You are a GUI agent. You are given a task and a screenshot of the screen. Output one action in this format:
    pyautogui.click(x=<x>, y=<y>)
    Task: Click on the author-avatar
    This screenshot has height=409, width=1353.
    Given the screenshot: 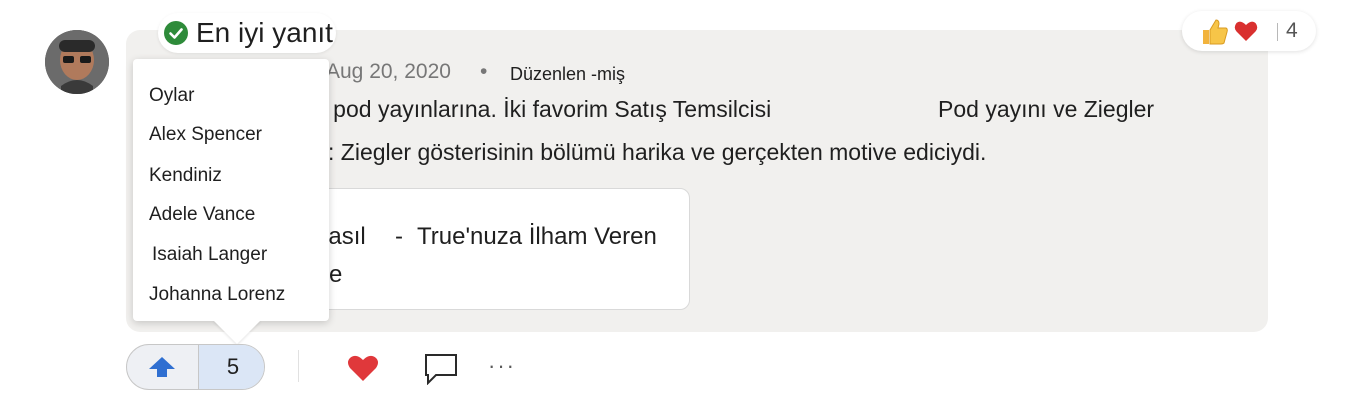 What is the action you would take?
    pyautogui.click(x=77, y=62)
    